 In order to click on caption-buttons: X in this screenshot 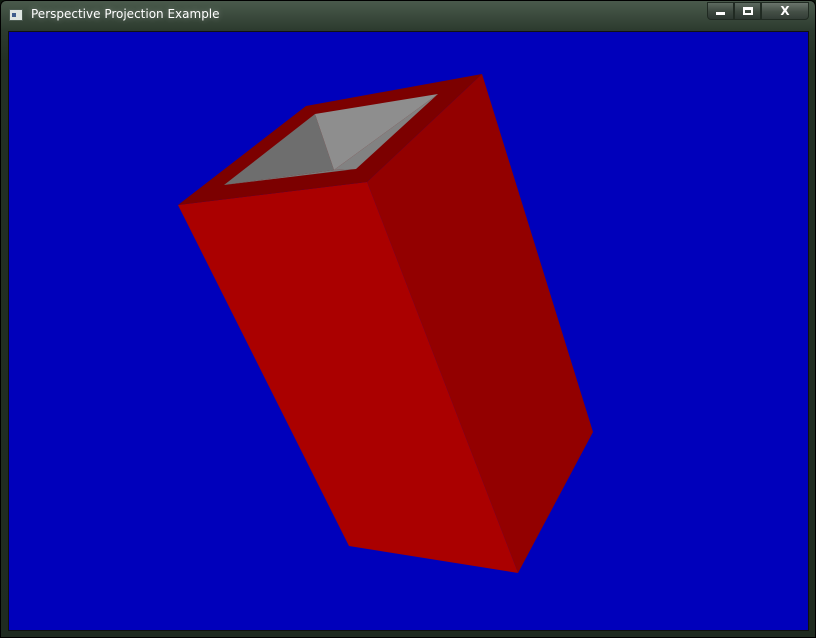, I will do `click(758, 12)`.